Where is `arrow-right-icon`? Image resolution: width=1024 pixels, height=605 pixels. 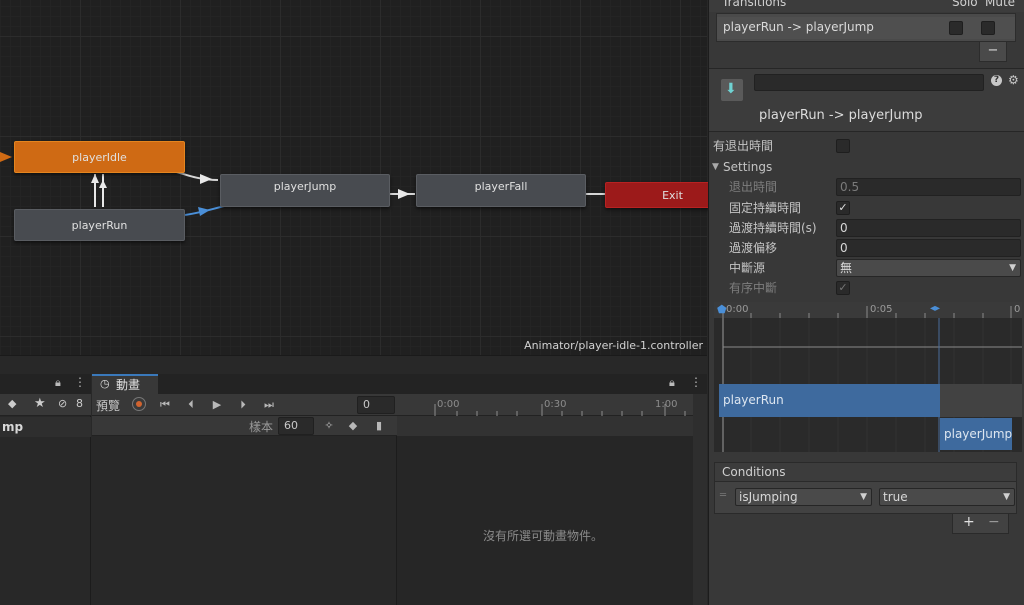
arrow-right-icon is located at coordinates (404, 194).